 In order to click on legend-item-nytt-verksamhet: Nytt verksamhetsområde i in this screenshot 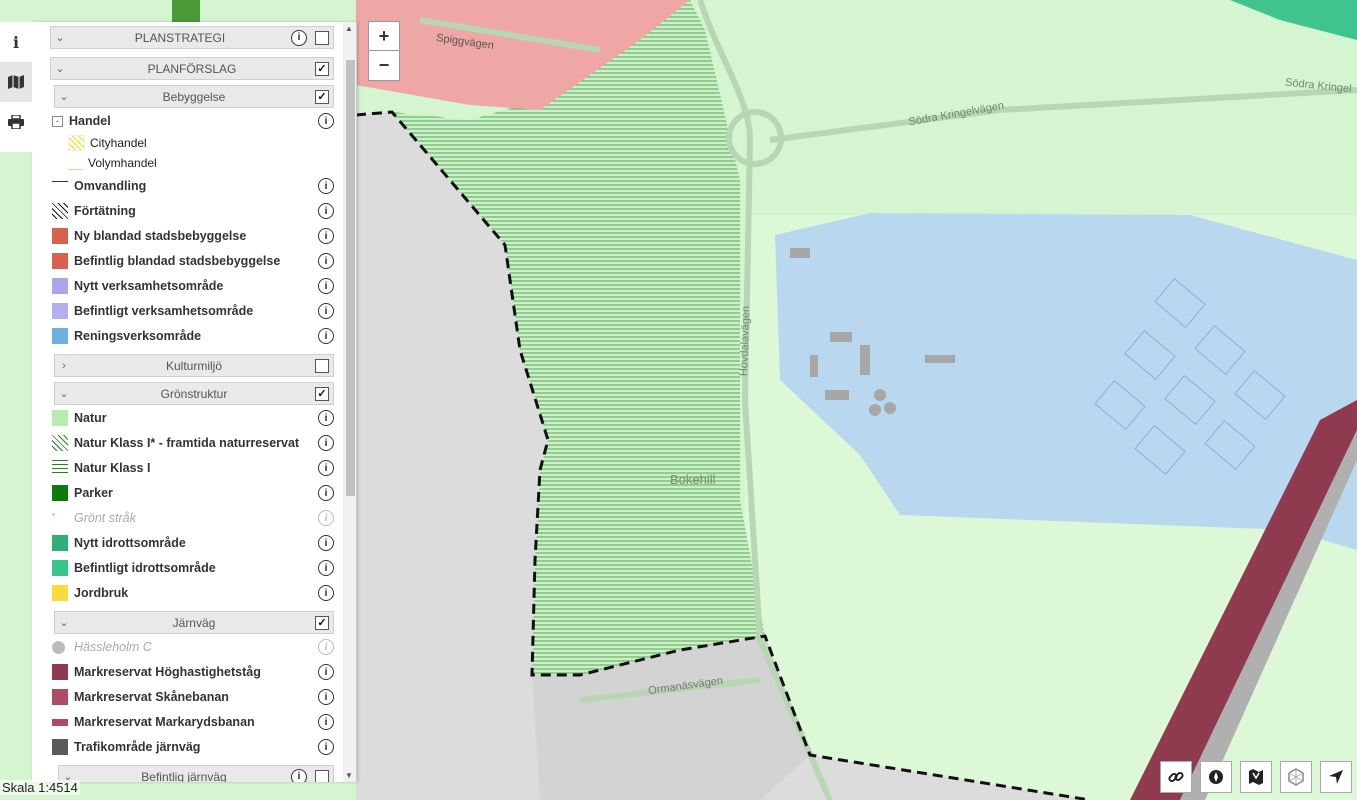, I will do `click(193, 286)`.